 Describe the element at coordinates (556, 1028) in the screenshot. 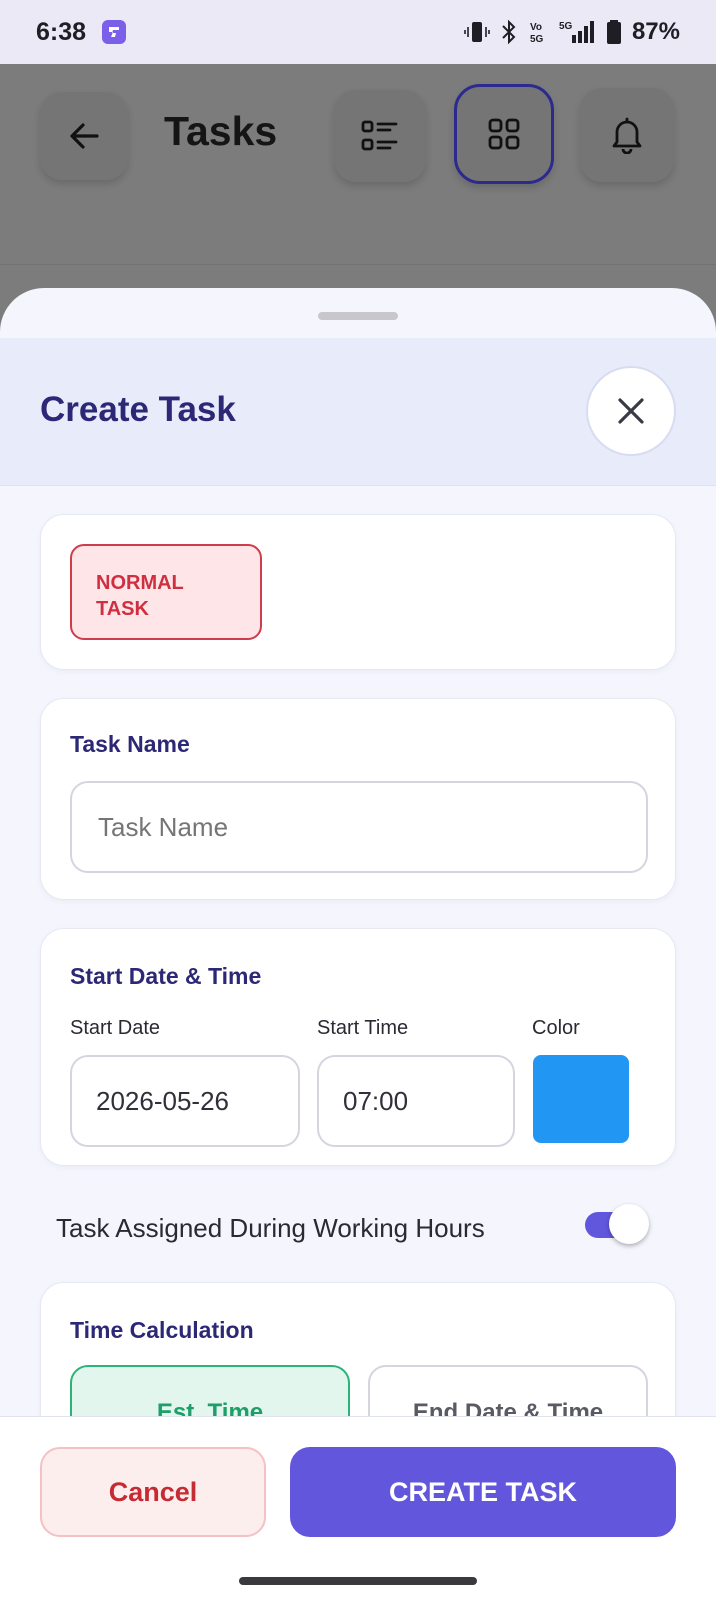

I see `color-label: Color` at that location.